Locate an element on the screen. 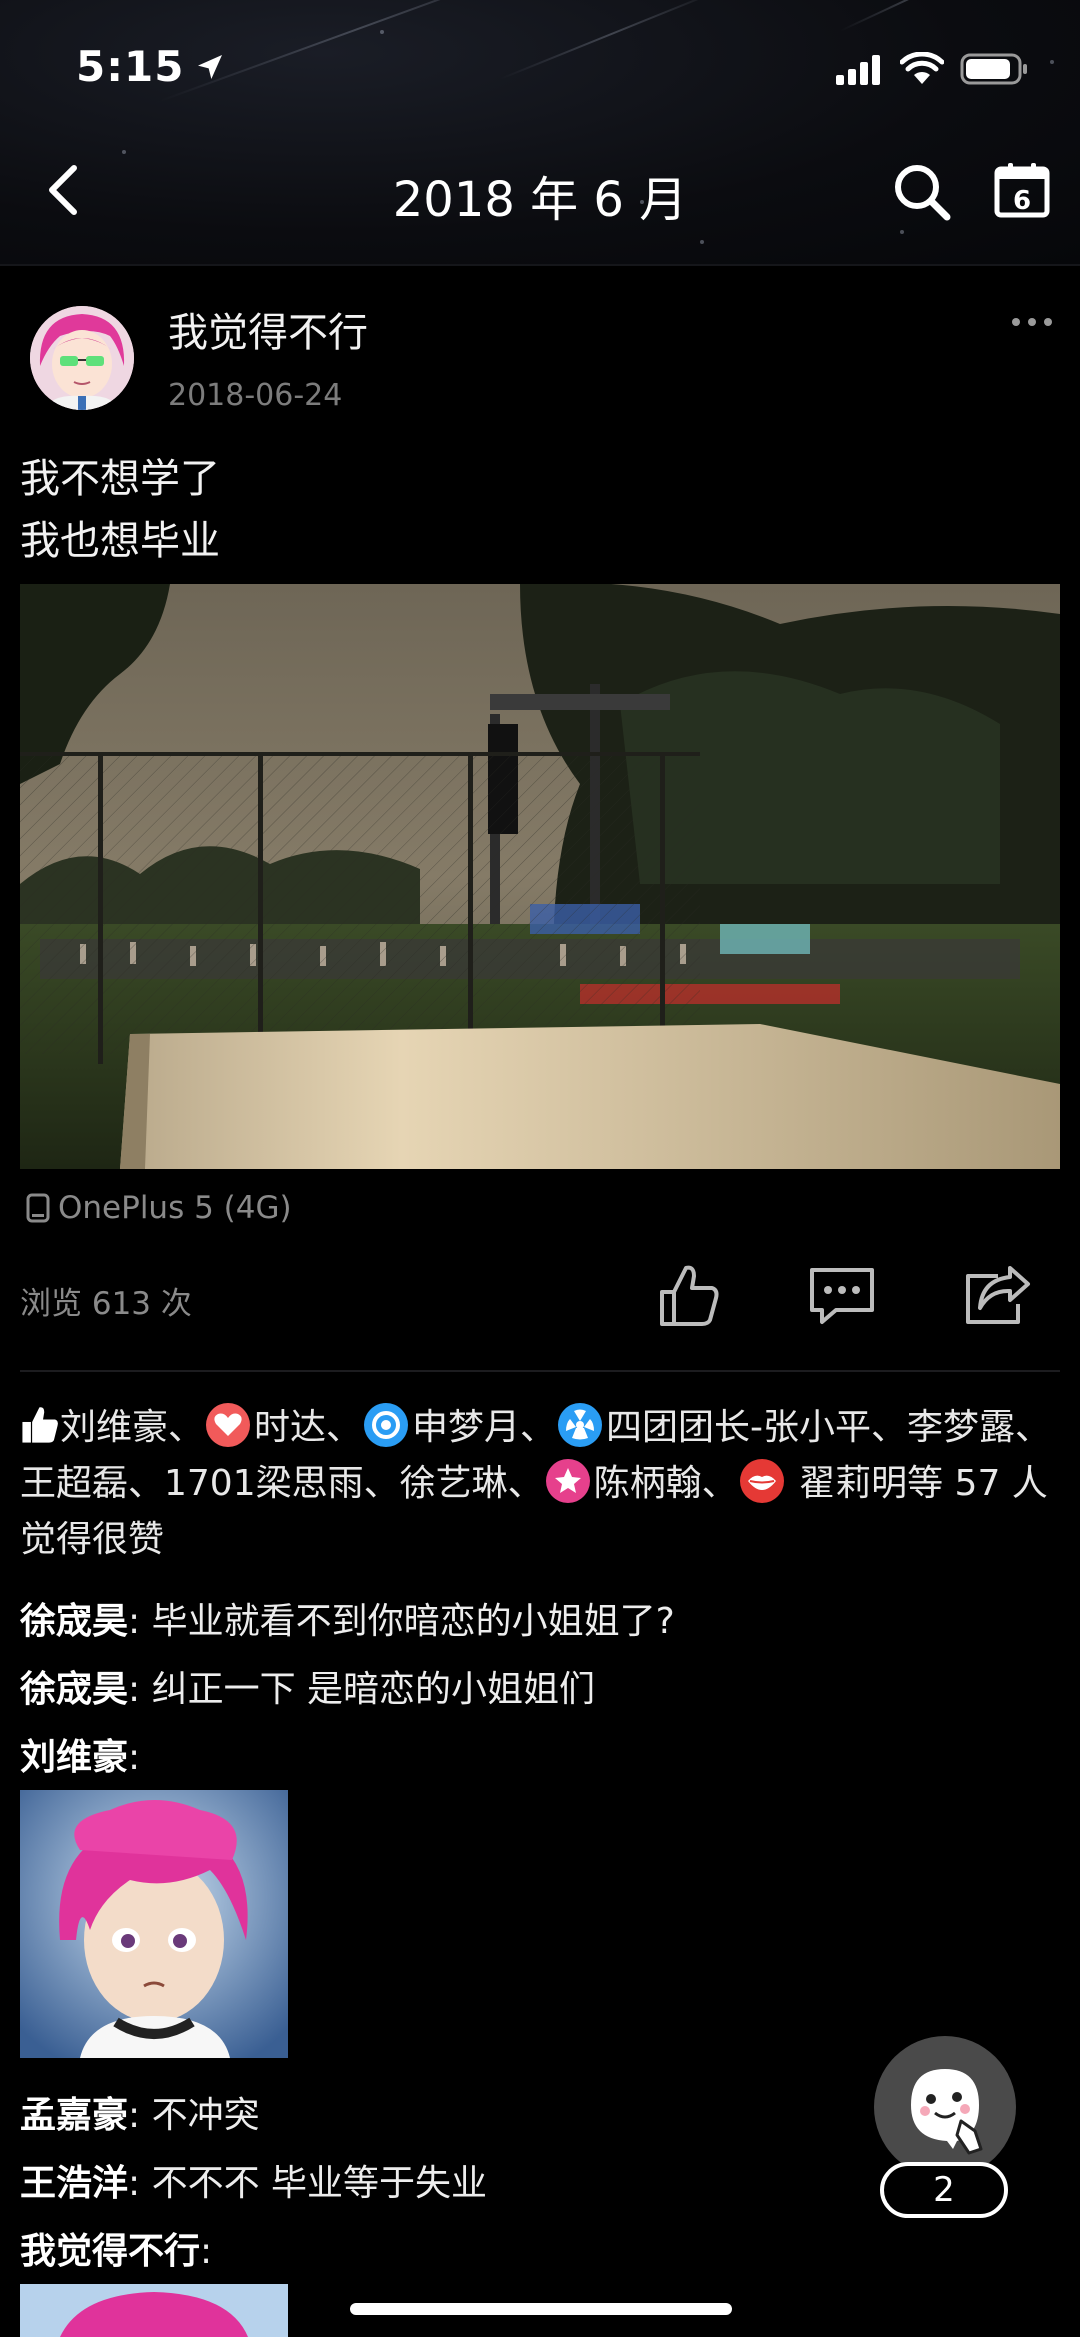  ghost-mascot-icon is located at coordinates (947, 2112).